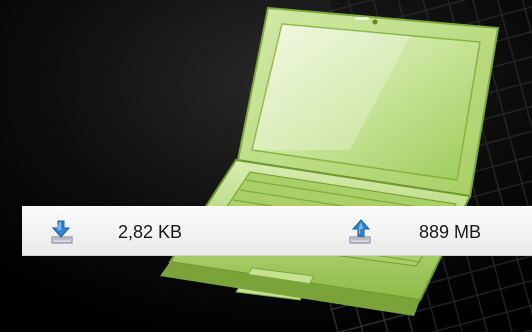  I want to click on bytes-received-value: 2,82 KB, so click(150, 232).